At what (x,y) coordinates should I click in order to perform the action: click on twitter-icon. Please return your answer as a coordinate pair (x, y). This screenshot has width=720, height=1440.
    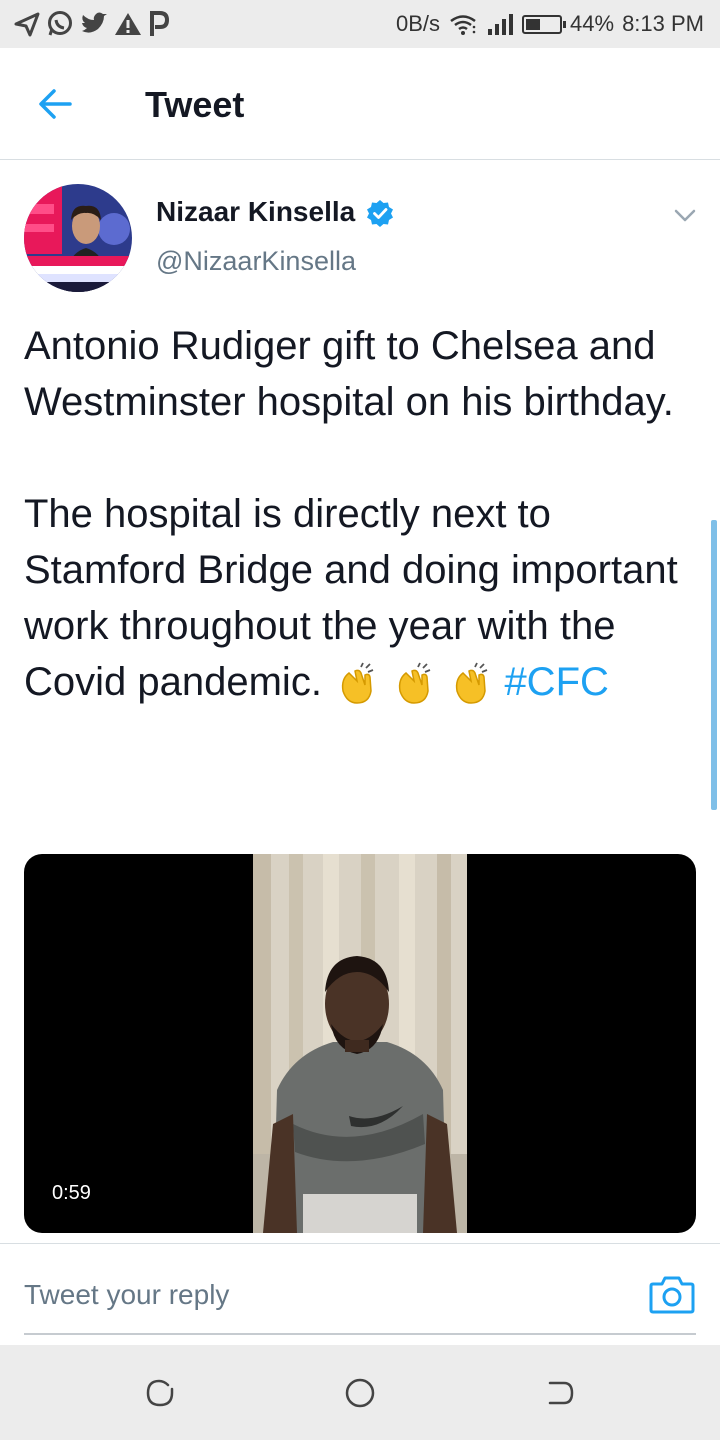
    Looking at the image, I should click on (94, 24).